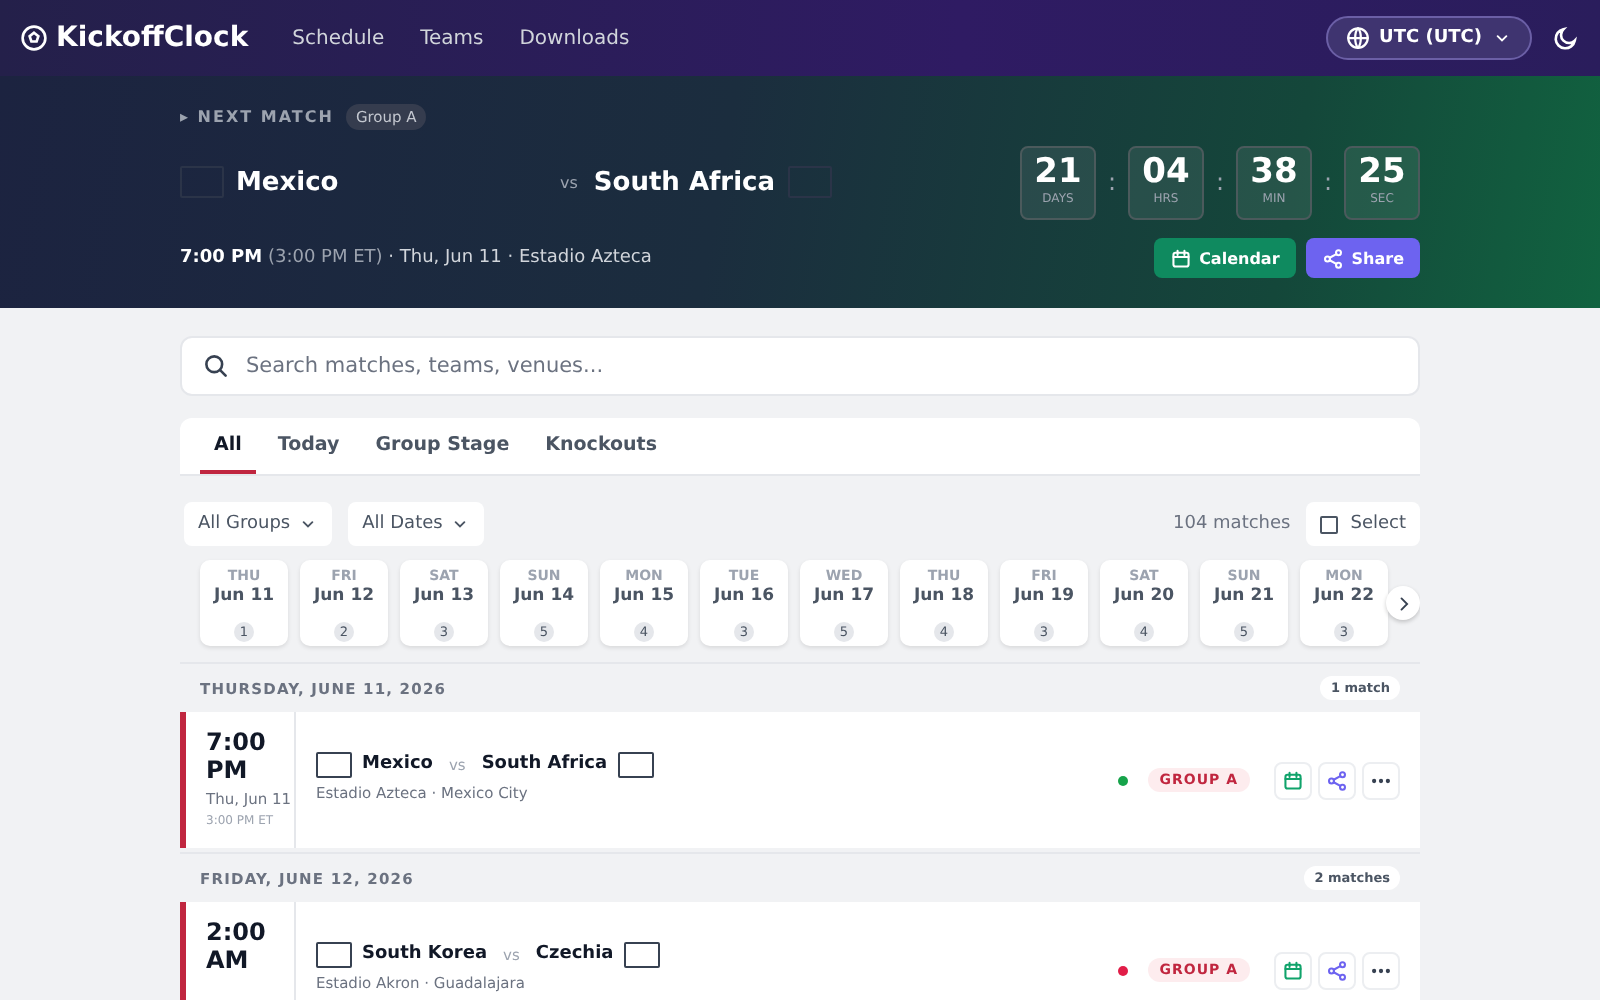 Image resolution: width=1600 pixels, height=1000 pixels. Describe the element at coordinates (1403, 603) in the screenshot. I see `next-button` at that location.